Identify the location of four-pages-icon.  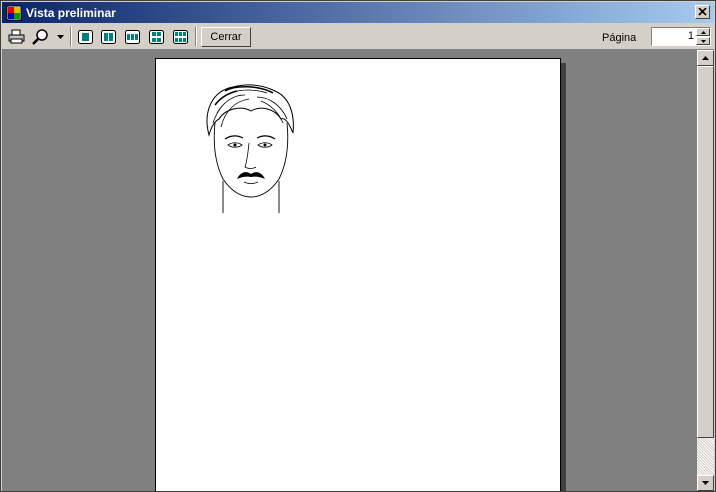
(156, 36).